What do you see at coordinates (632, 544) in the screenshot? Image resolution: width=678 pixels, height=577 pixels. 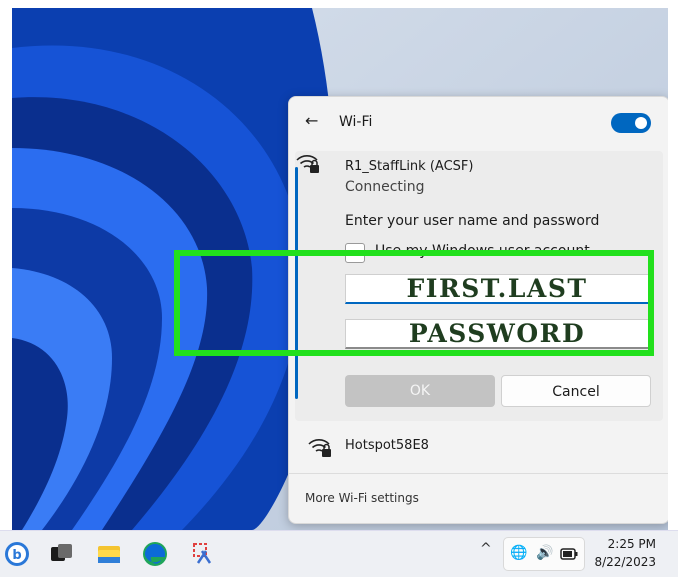 I see `clock-time: 2:25 PM` at bounding box center [632, 544].